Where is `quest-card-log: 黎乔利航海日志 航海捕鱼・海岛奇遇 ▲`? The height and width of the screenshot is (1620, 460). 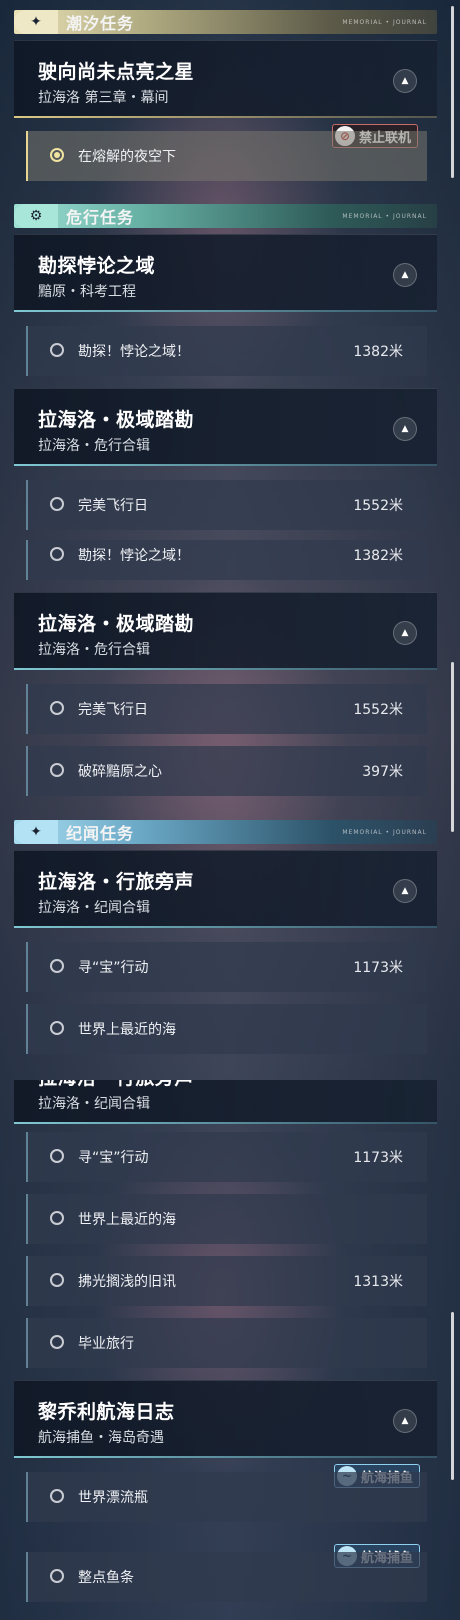
quest-card-log: 黎乔利航海日志 航海捕鱼・海岛奇遇 ▲ is located at coordinates (225, 1419).